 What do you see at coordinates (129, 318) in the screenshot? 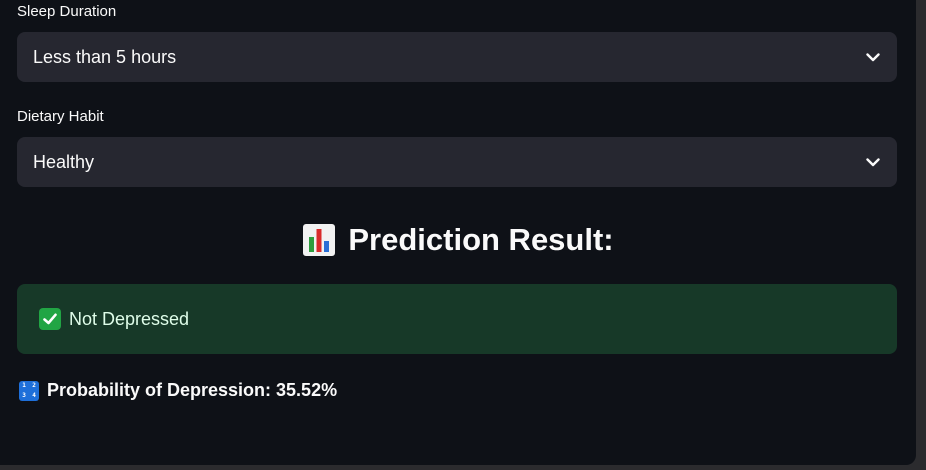
I see `result-status-text: Not Depressed` at bounding box center [129, 318].